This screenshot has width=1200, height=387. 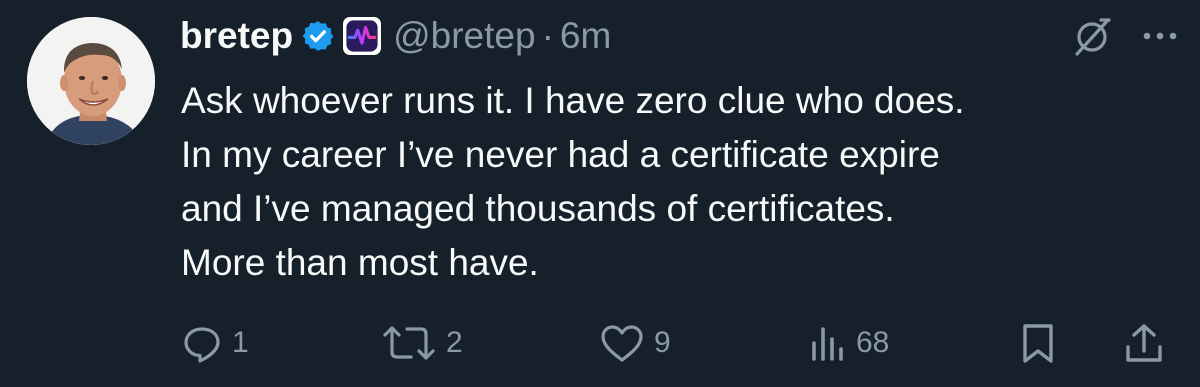 I want to click on reply-button: 1, so click(x=214, y=343).